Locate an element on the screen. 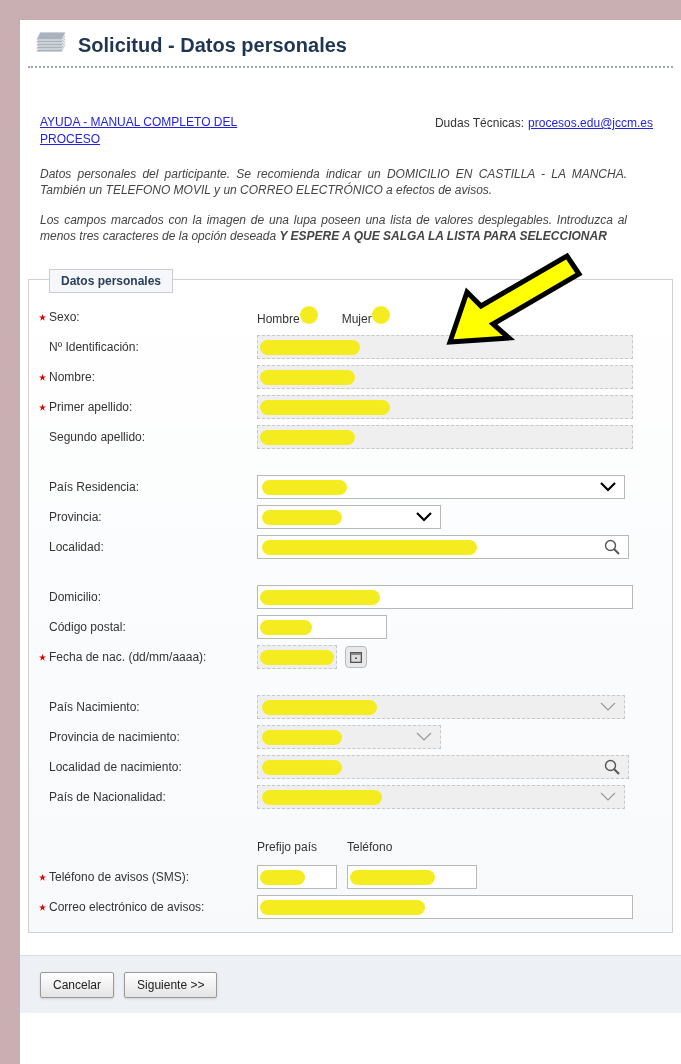 Image resolution: width=681 pixels, height=1064 pixels. page-title: Solicitud - Datos personales is located at coordinates (212, 45).